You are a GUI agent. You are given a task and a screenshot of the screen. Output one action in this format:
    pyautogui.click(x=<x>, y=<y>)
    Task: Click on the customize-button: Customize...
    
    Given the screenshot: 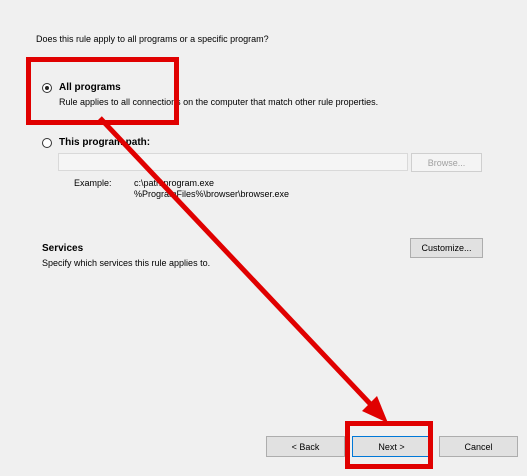 What is the action you would take?
    pyautogui.click(x=446, y=248)
    